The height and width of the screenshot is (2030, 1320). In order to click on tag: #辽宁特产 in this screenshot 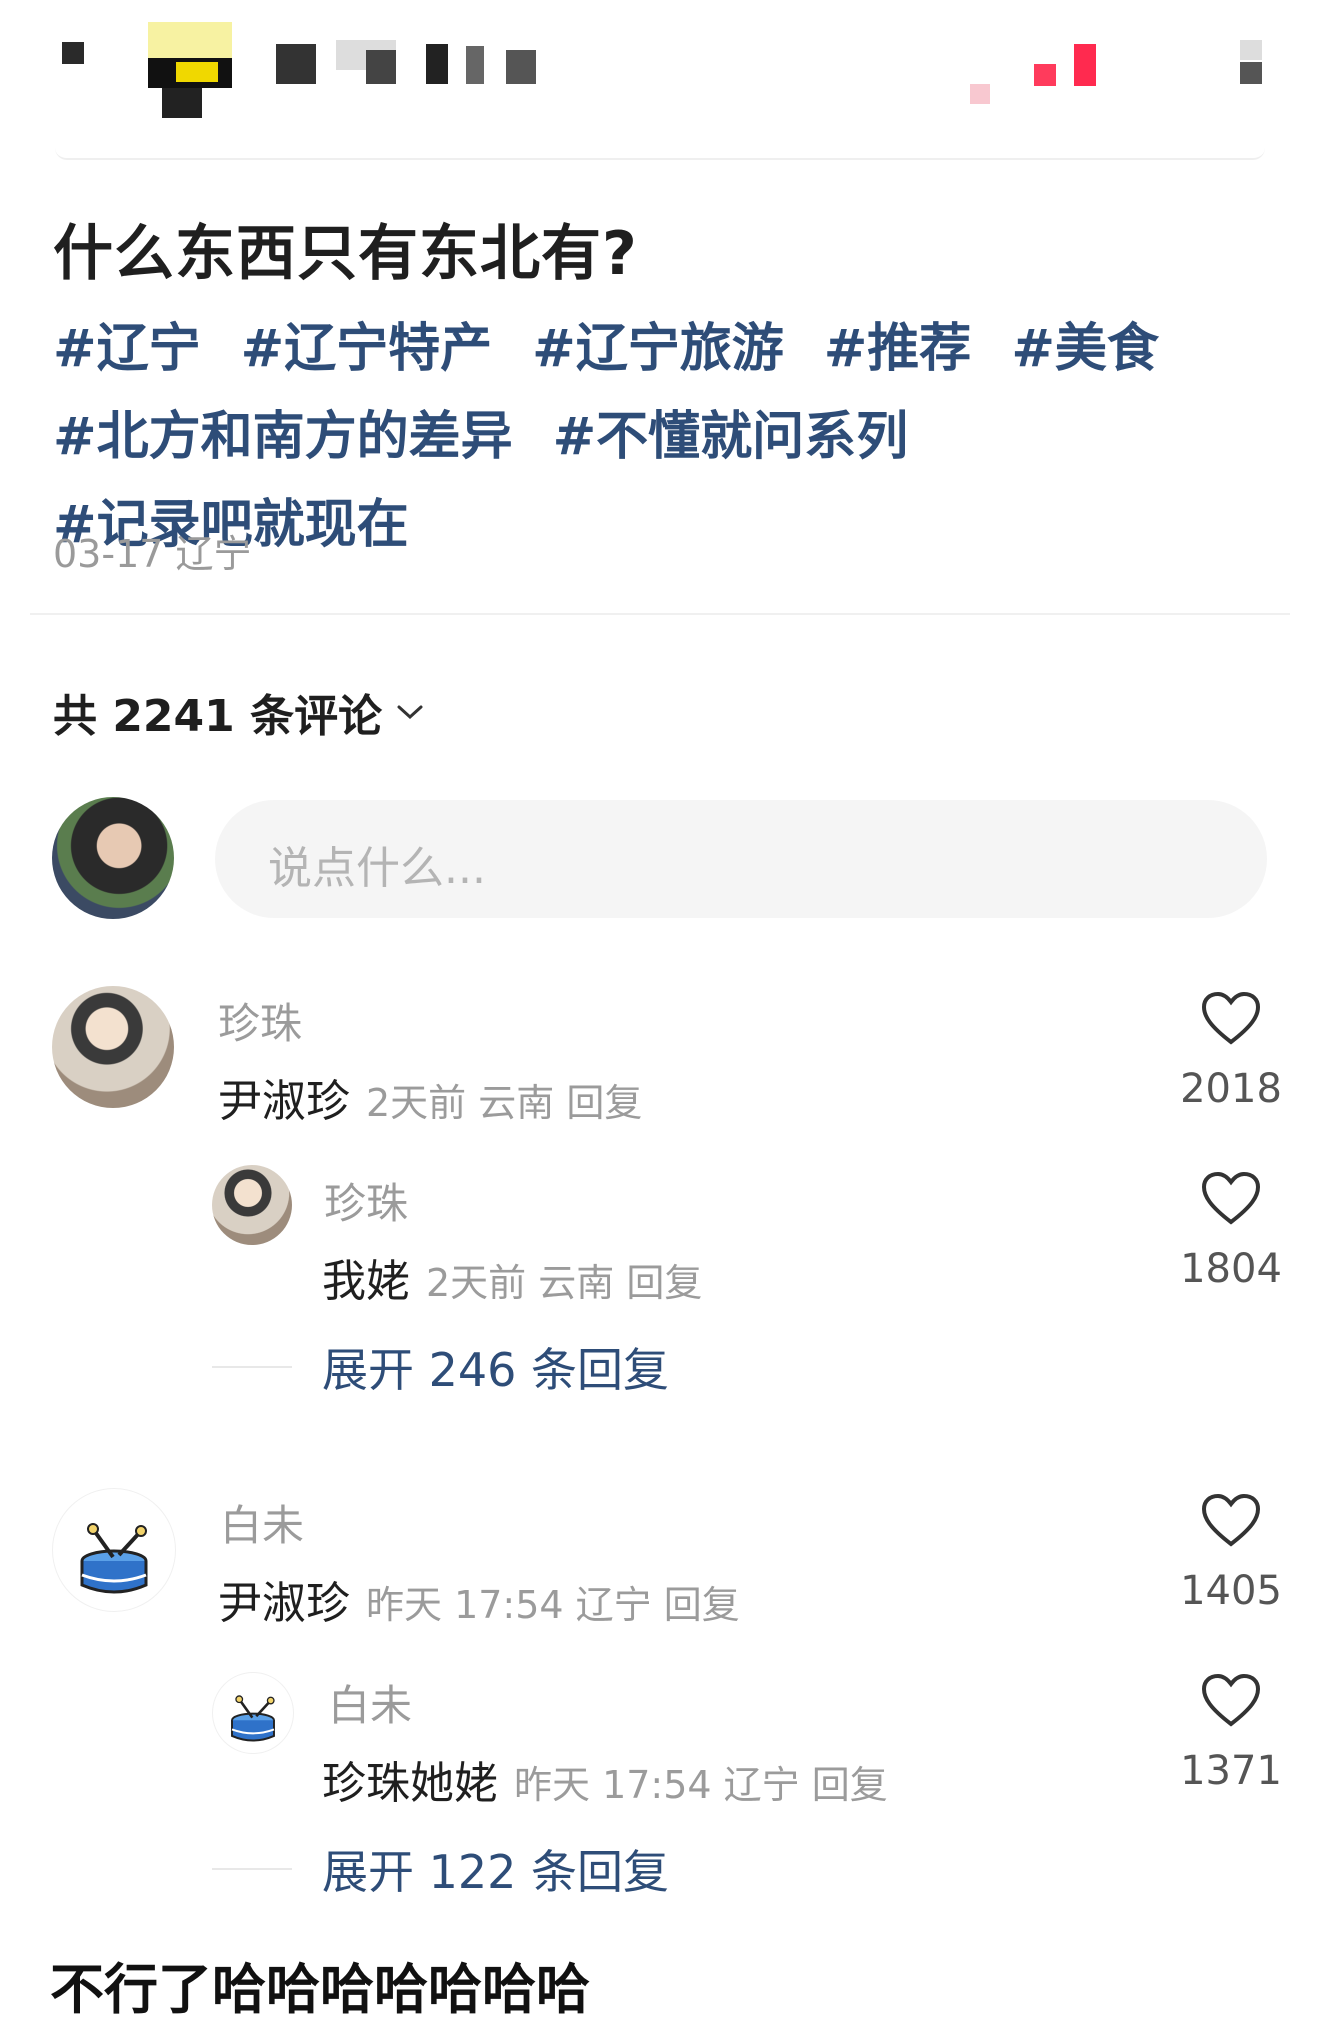, I will do `click(367, 349)`.